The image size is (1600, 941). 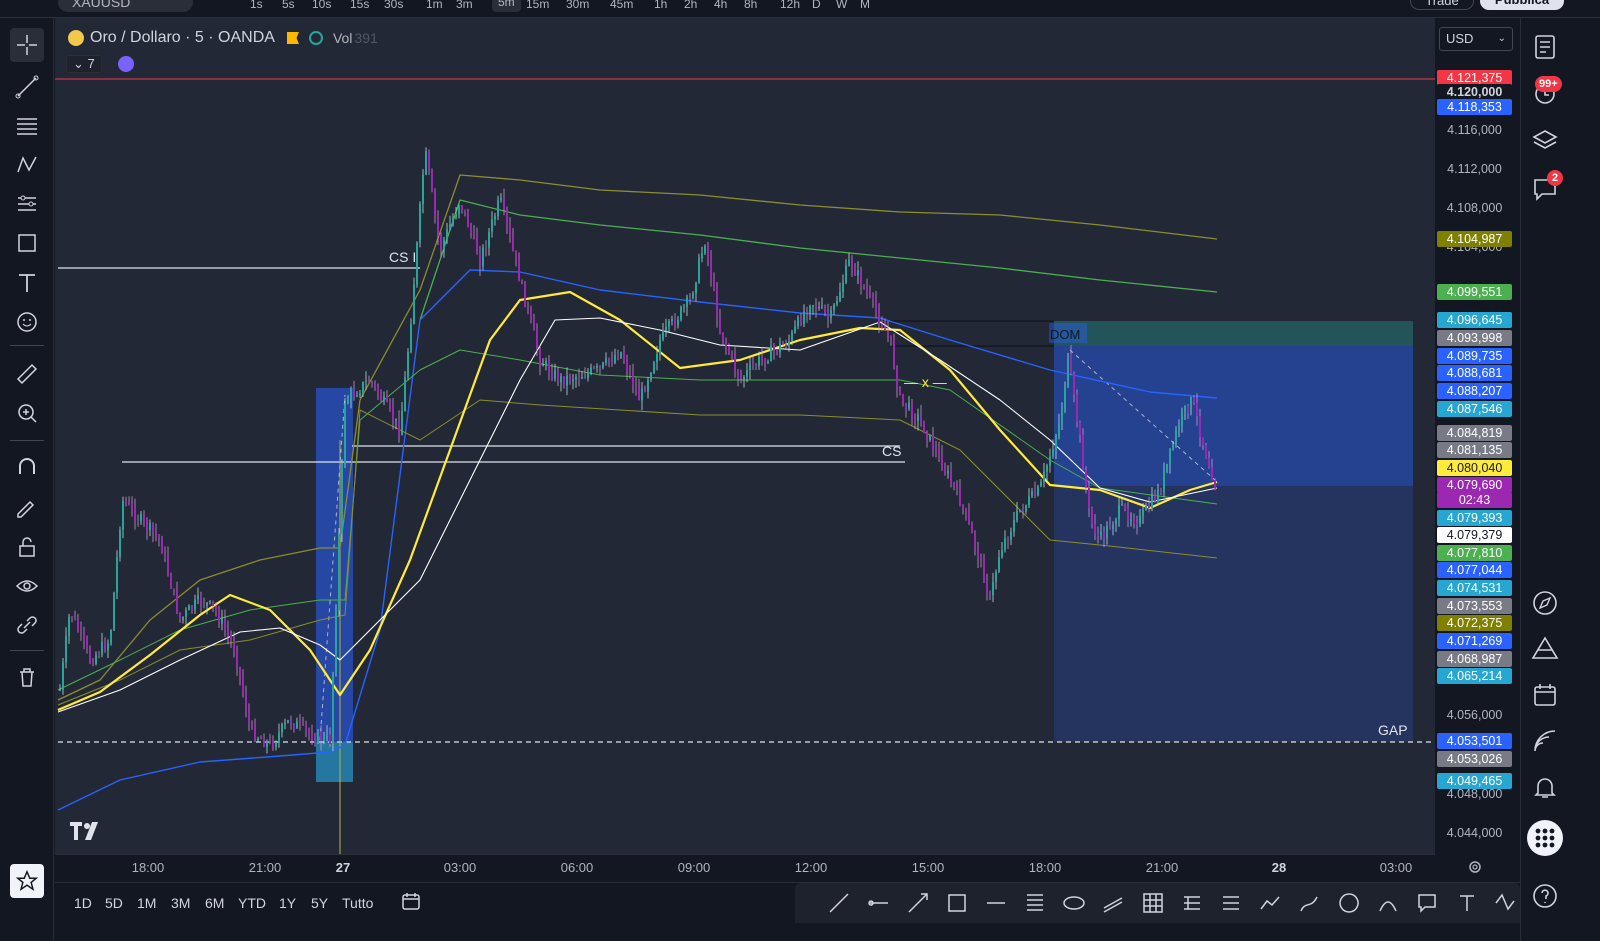 I want to click on timeframe-1m: 1m, so click(x=434, y=5).